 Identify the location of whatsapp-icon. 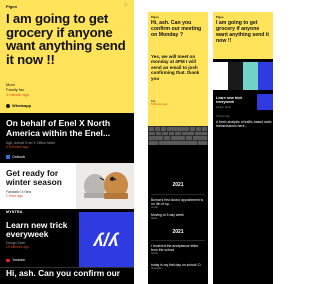
(8, 105).